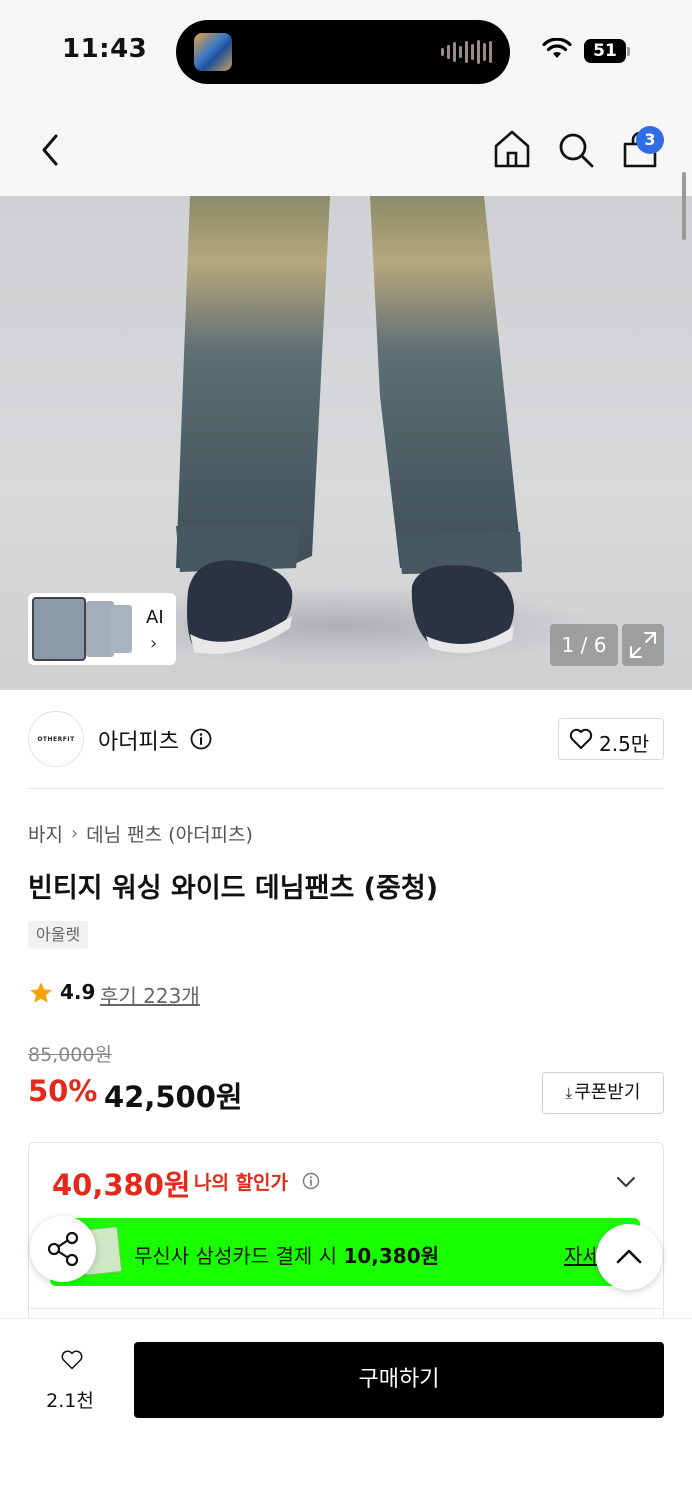  I want to click on wishlist-count: 2.1천, so click(70, 1401).